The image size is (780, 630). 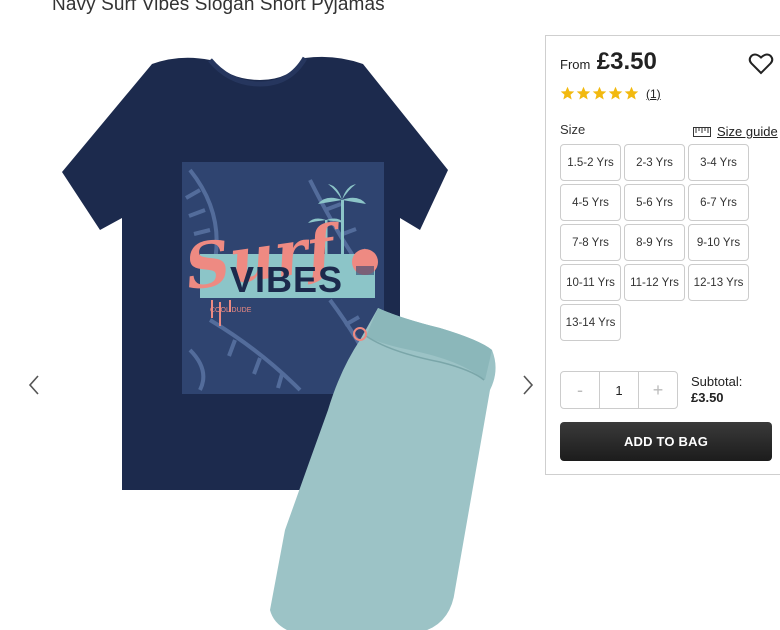 I want to click on size-option-button: 6-7 Yrs, so click(x=718, y=202).